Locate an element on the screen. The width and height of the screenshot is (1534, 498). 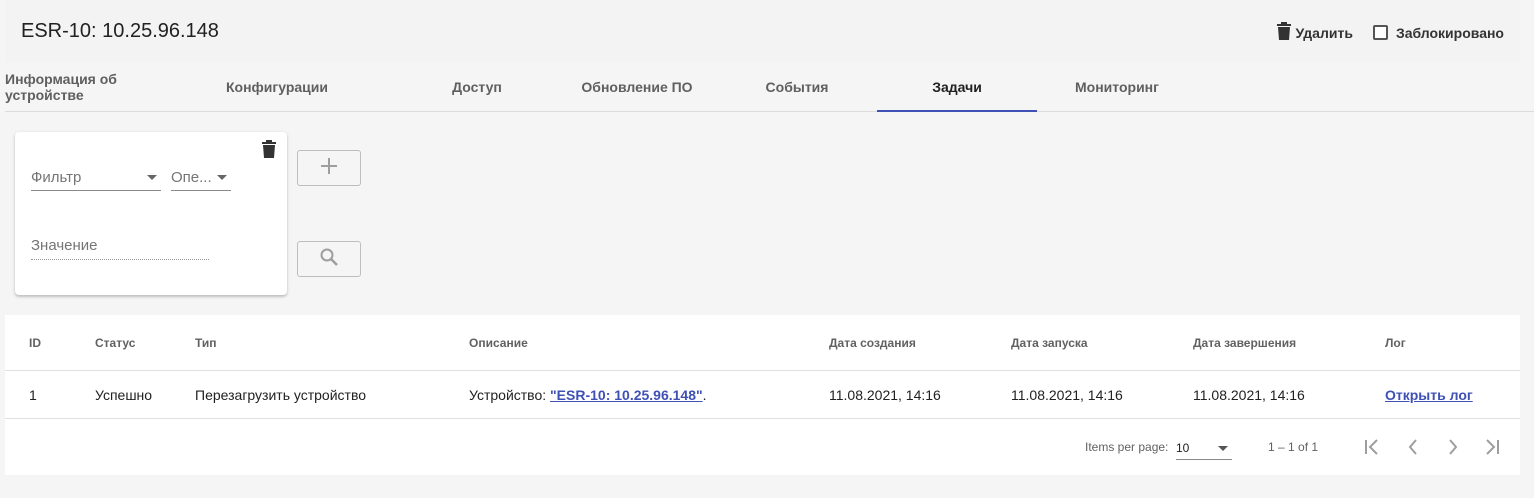
cell-status: Успешно is located at coordinates (124, 394).